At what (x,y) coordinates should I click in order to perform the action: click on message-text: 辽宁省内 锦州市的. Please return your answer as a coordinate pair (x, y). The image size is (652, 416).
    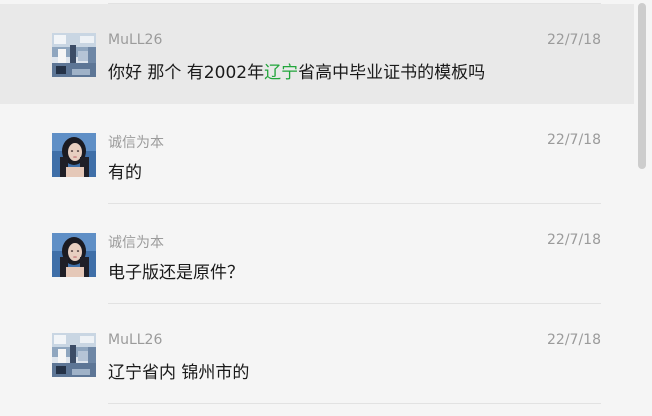
    Looking at the image, I should click on (179, 373).